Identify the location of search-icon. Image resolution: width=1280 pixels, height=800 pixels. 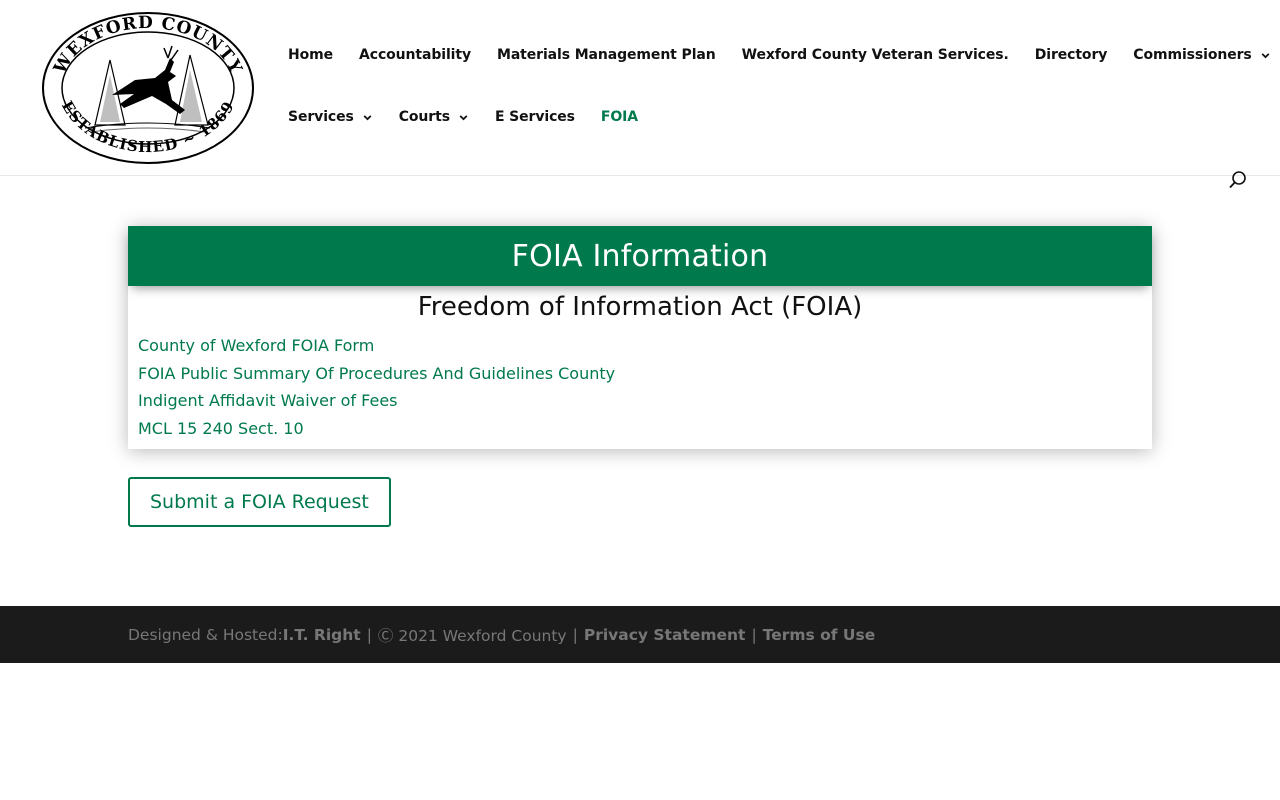
(1238, 180).